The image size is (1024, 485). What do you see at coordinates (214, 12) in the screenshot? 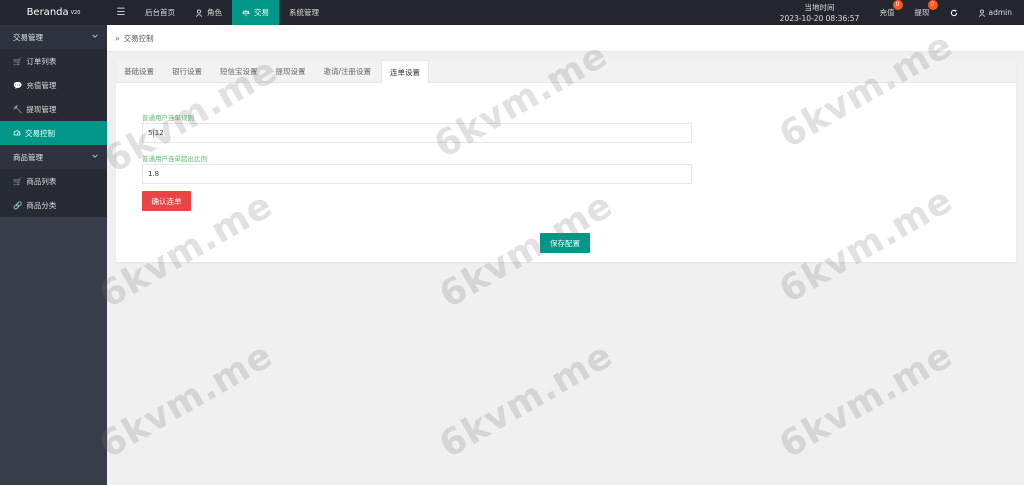
I see `nav-role-label: 角色` at bounding box center [214, 12].